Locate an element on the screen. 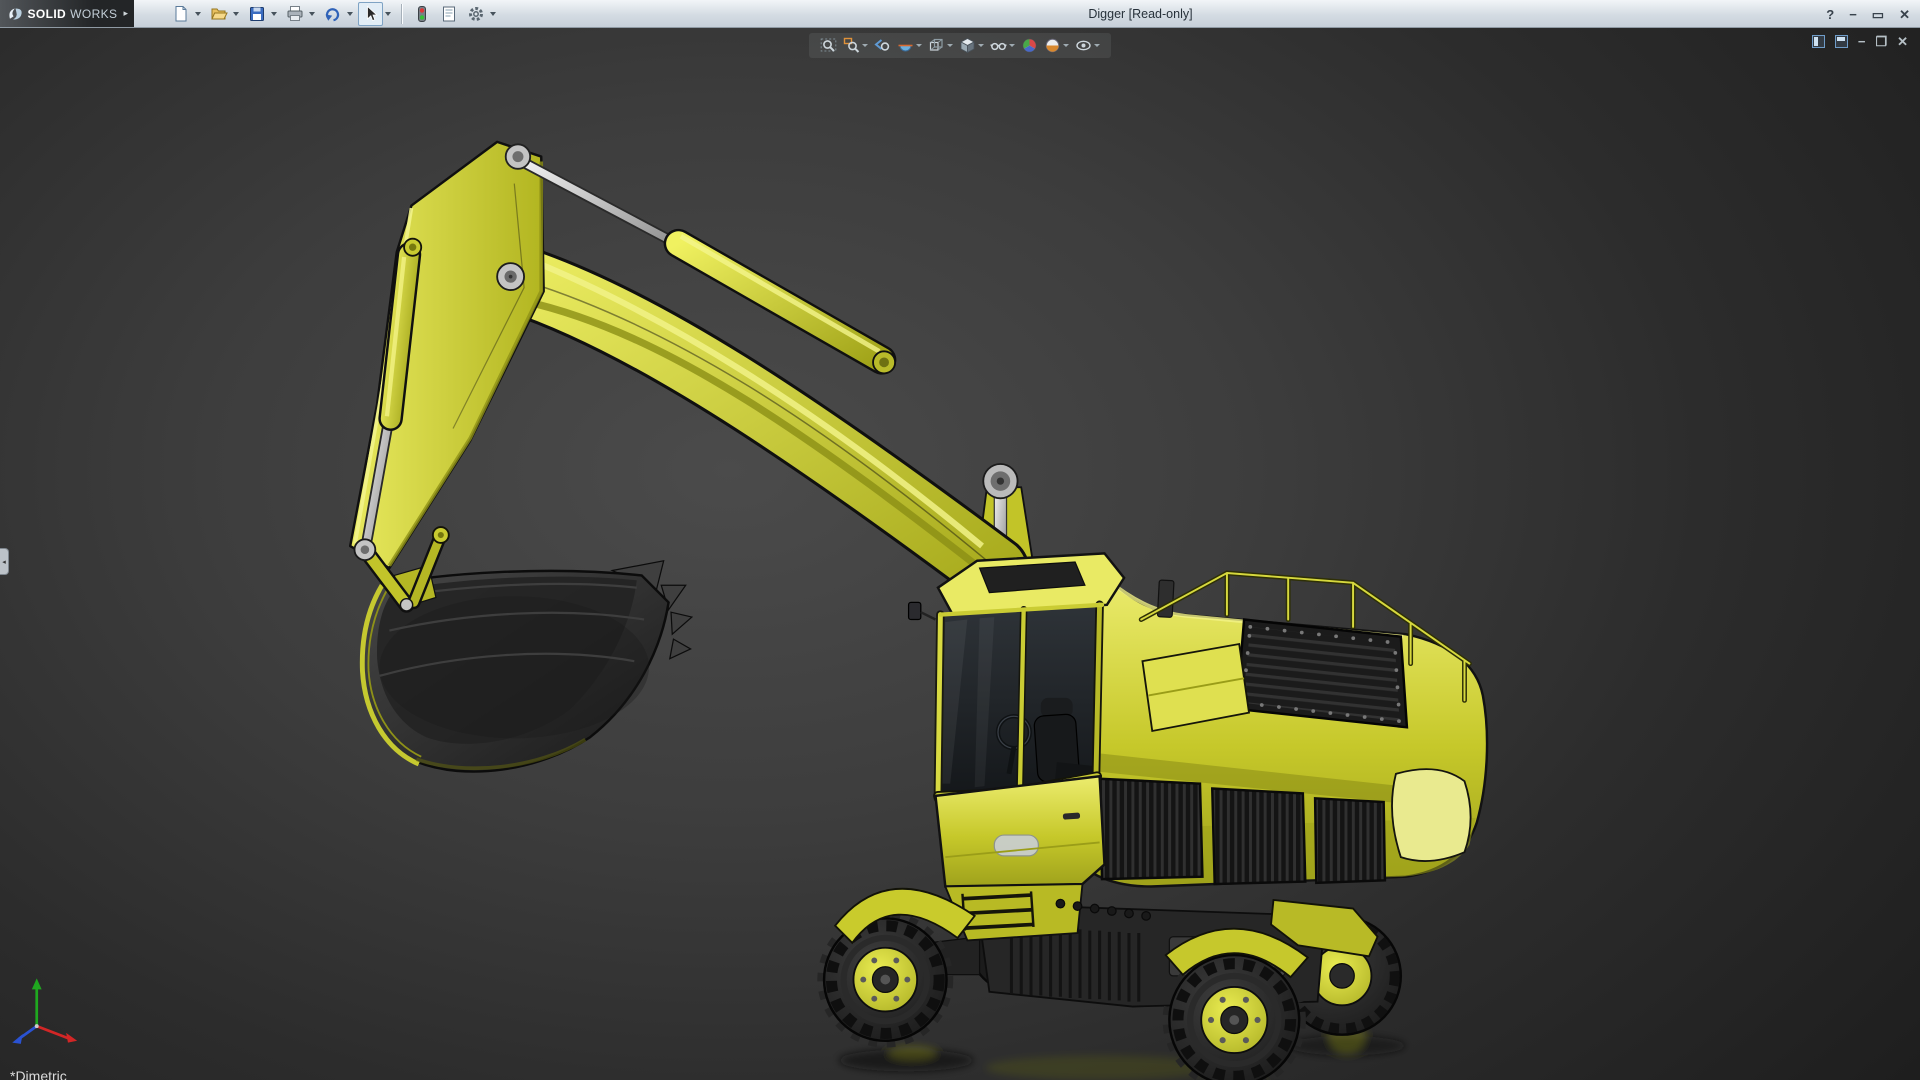 The width and height of the screenshot is (1920, 1080). boom is located at coordinates (755, 425).